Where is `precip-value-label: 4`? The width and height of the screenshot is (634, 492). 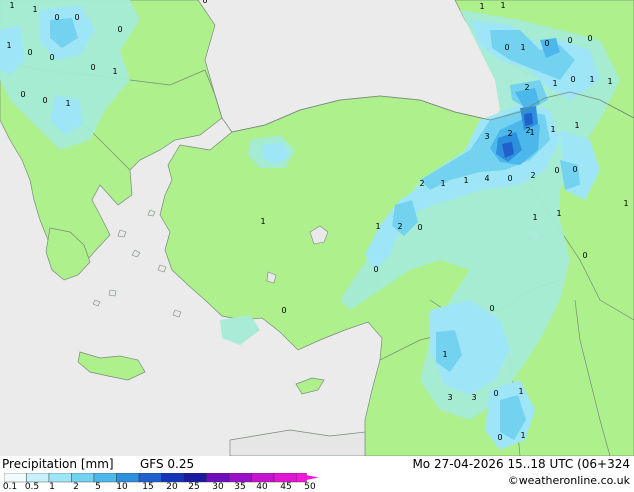
precip-value-label: 4 is located at coordinates (486, 178).